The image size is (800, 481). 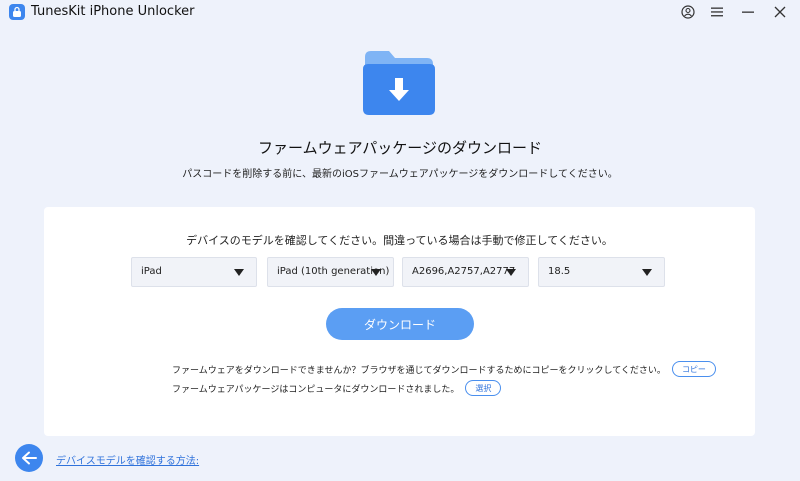 What do you see at coordinates (400, 148) in the screenshot?
I see `page-title: ファームウェアパッケージのダウンロード` at bounding box center [400, 148].